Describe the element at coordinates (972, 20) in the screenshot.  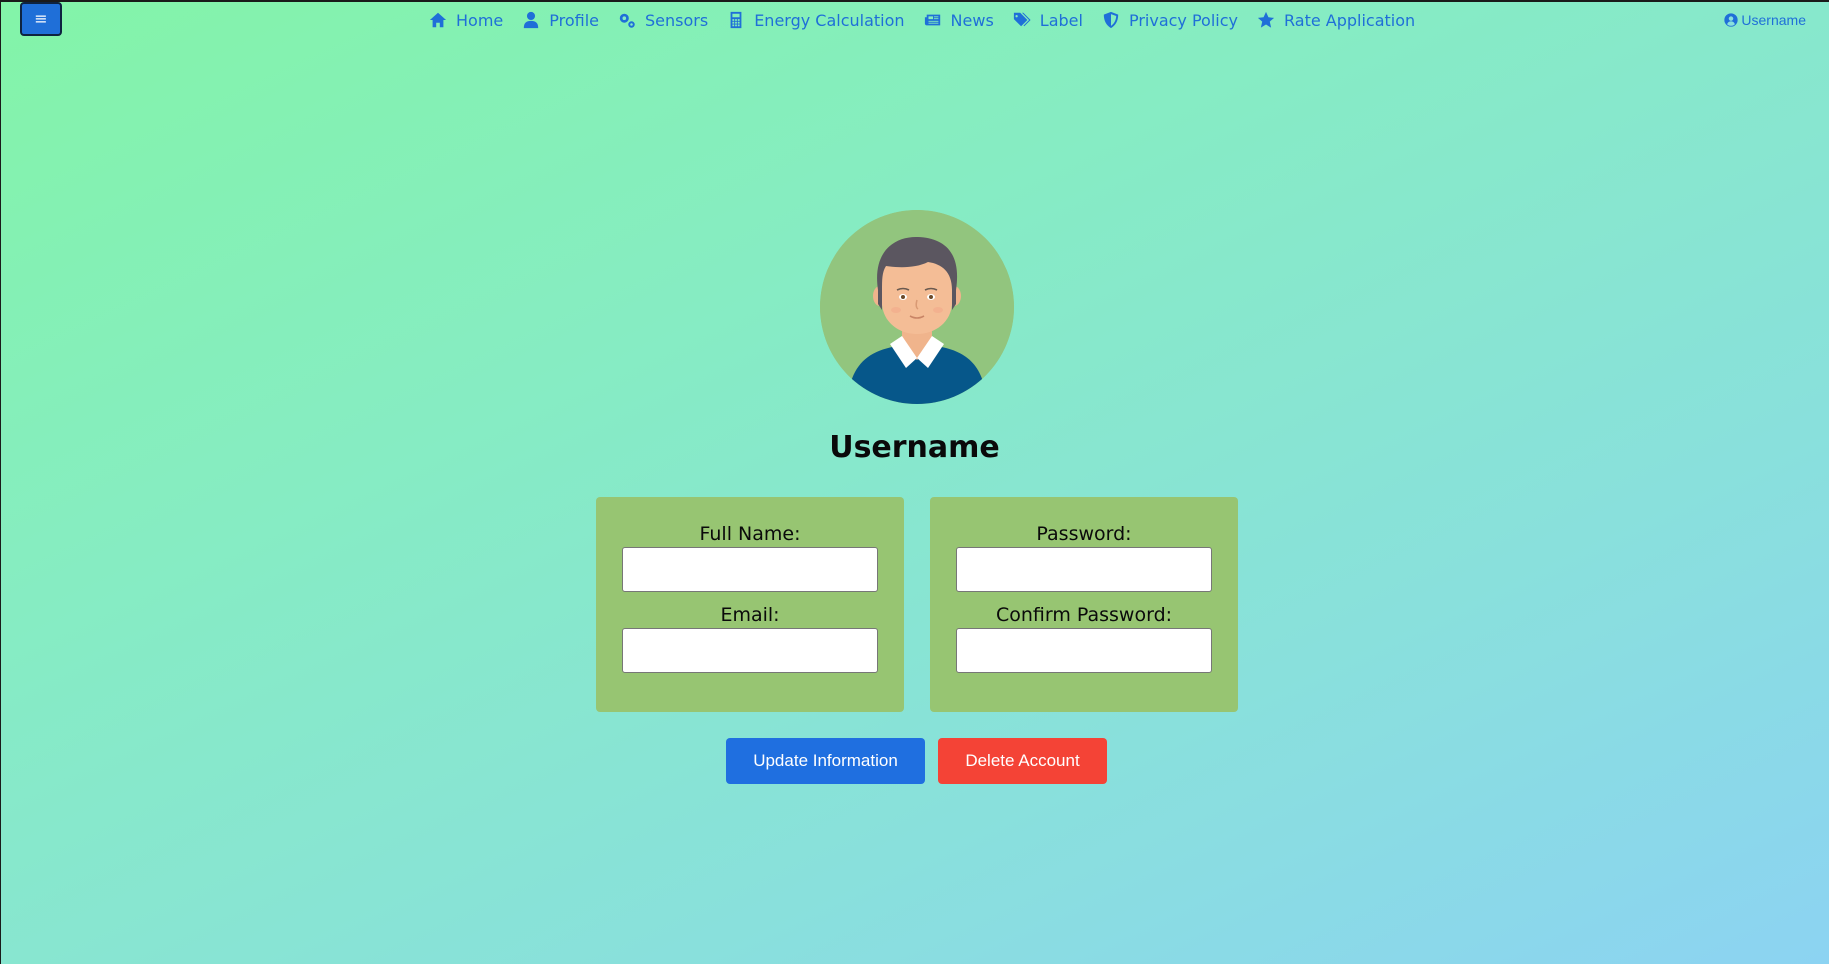
I see `nav-item-label: News` at that location.